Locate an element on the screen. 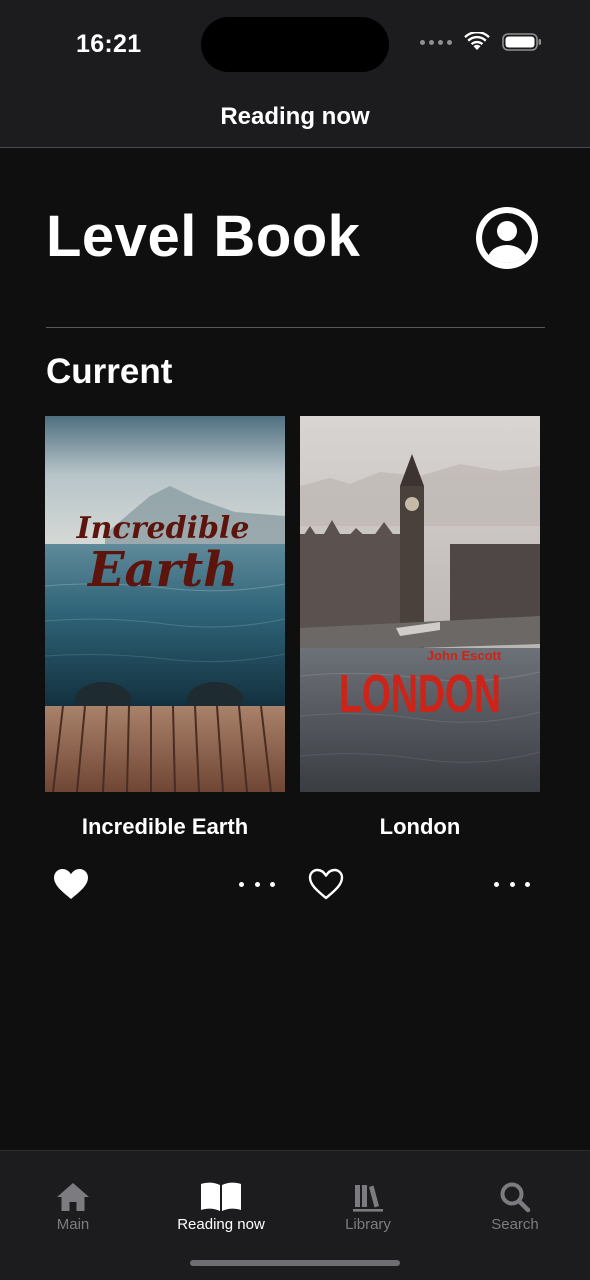 The width and height of the screenshot is (590, 1280). tab-main: Main is located at coordinates (73, 1207).